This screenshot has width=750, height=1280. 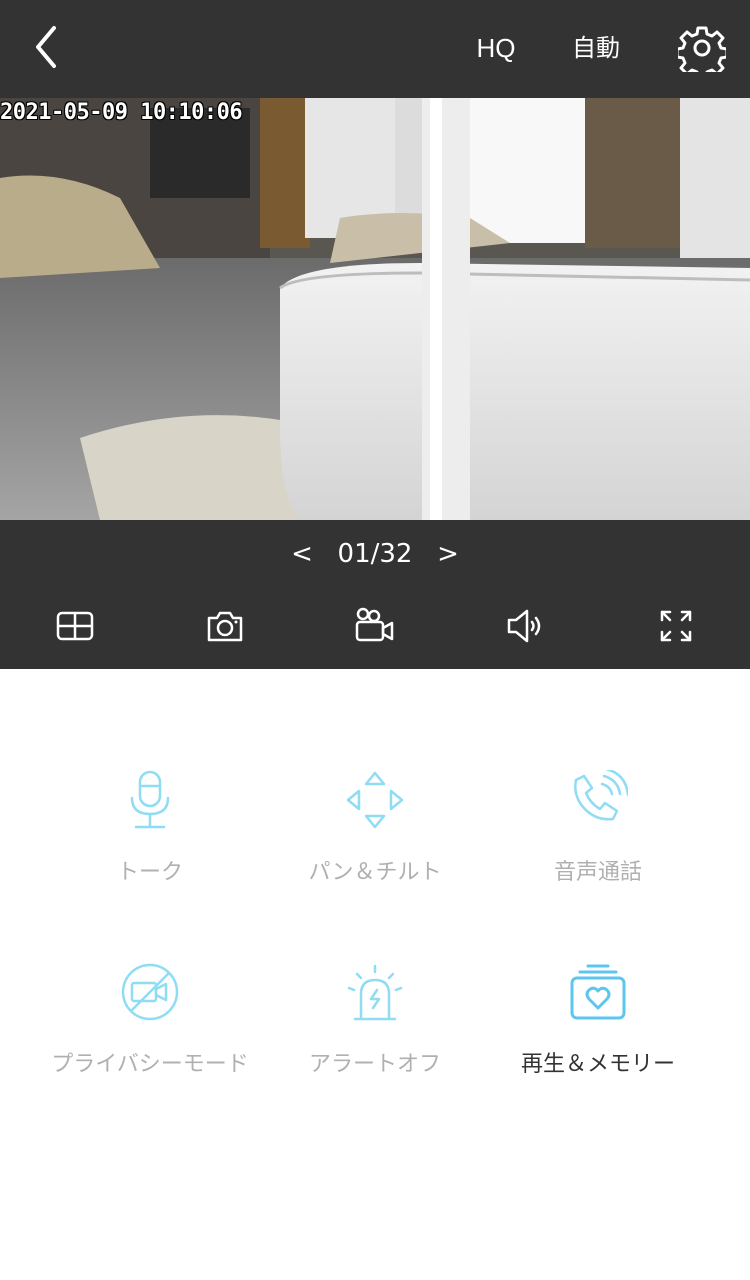 What do you see at coordinates (149, 872) in the screenshot?
I see `talk-label: トーク` at bounding box center [149, 872].